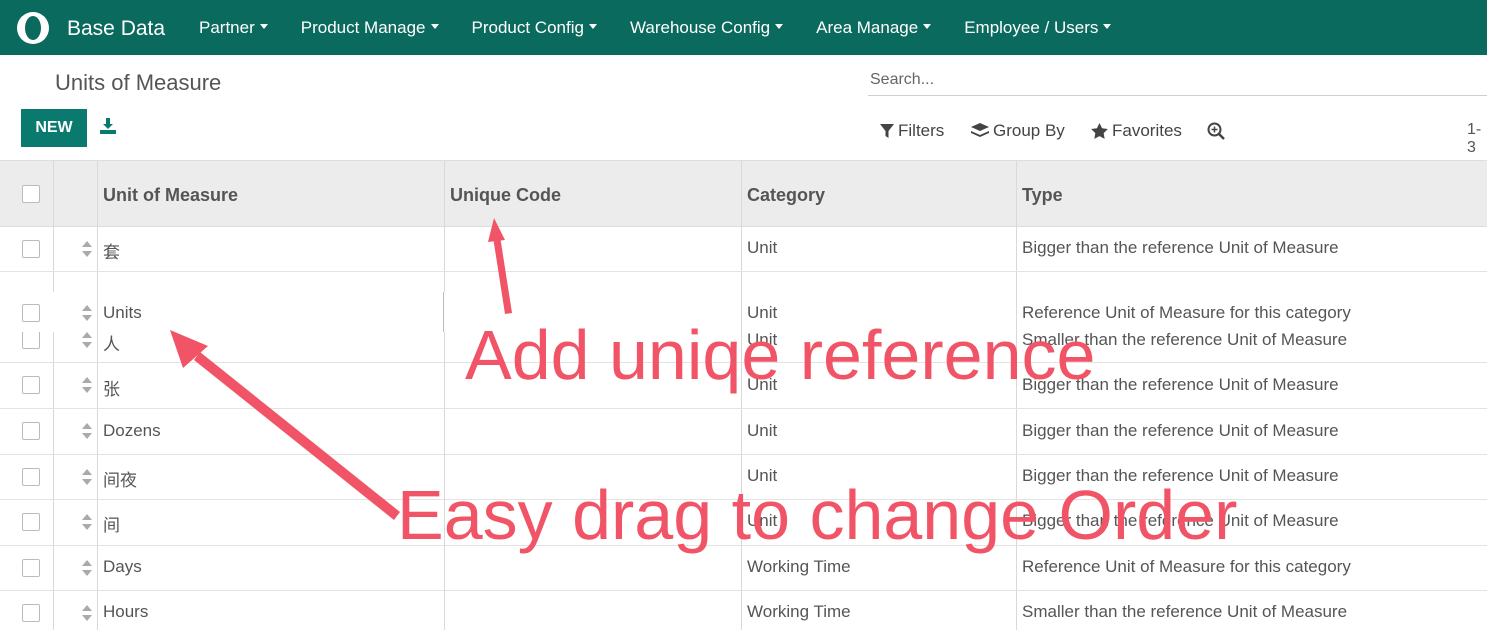 The image size is (1487, 630). I want to click on favorites-button: Favorites, so click(1136, 131).